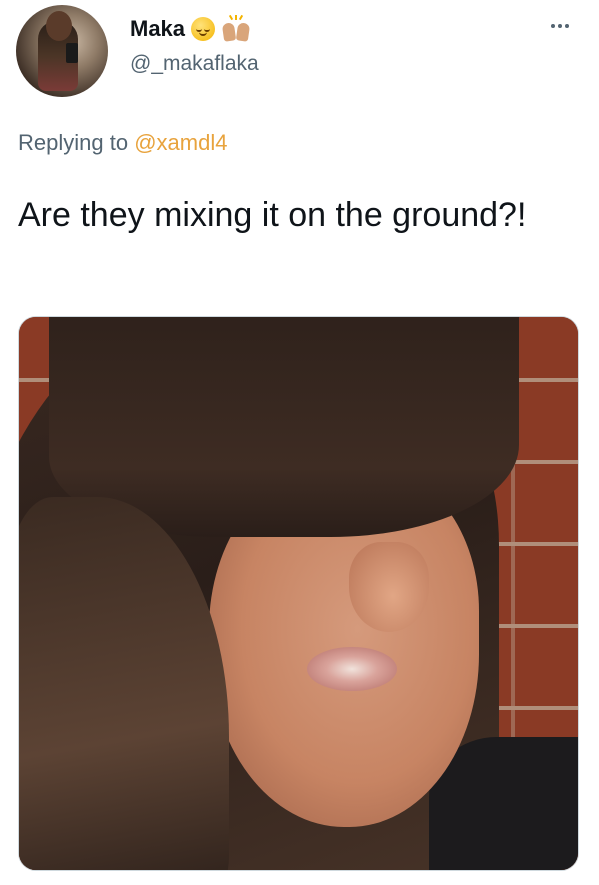 The width and height of the screenshot is (599, 885). Describe the element at coordinates (389, 587) in the screenshot. I see `nose` at that location.